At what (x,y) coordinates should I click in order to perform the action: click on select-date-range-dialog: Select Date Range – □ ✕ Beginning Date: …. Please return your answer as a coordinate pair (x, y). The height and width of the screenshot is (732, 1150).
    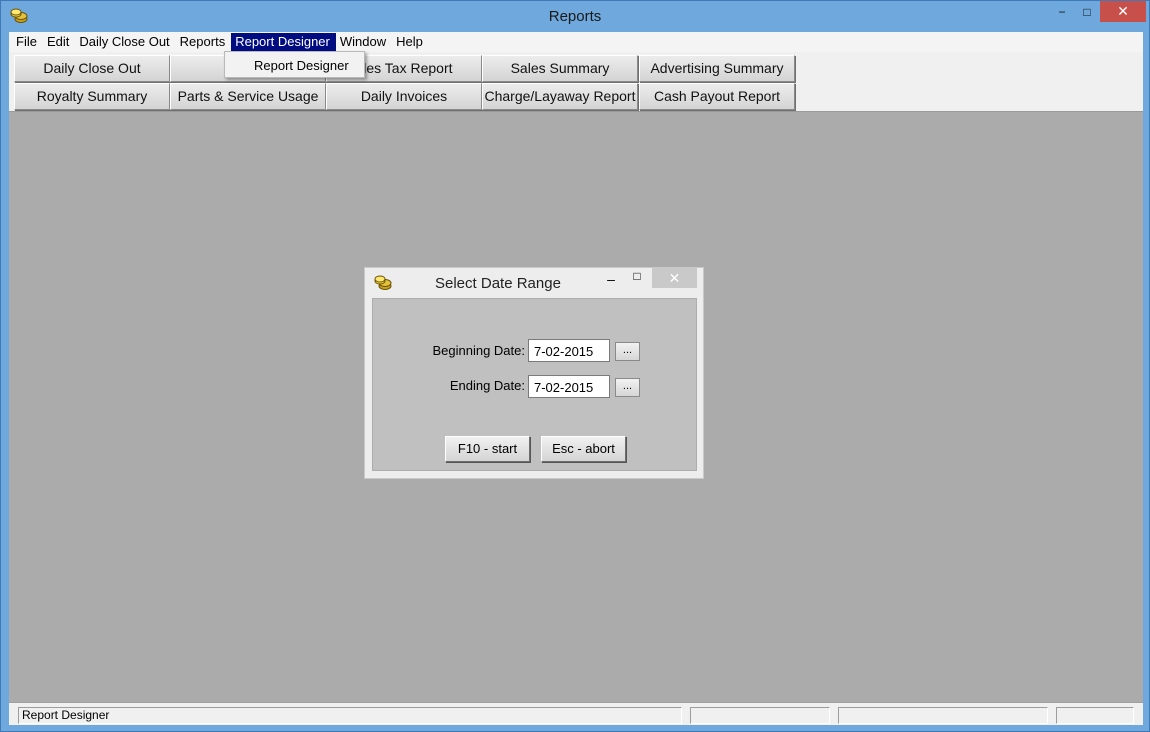
    Looking at the image, I should click on (534, 373).